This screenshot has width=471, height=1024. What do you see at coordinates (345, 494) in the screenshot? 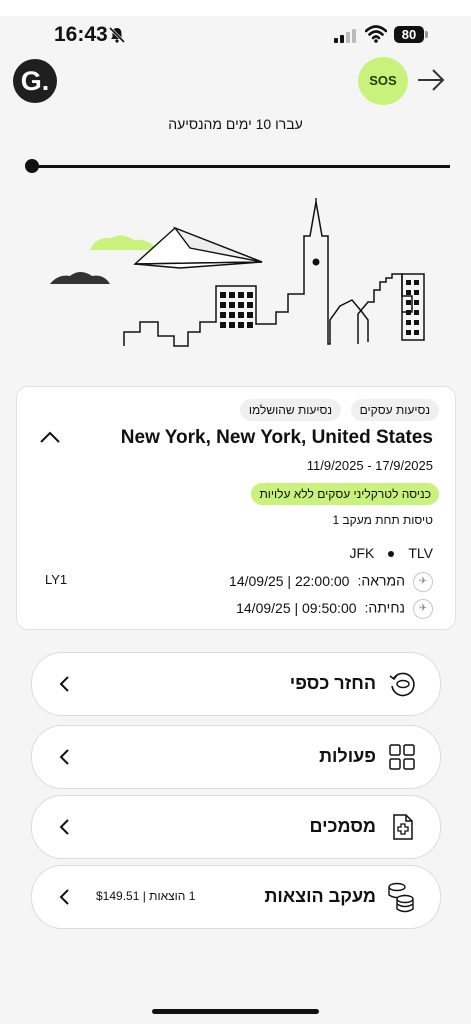
I see `lounge-badge: כניסה לטרקליני עסקים ללא עלויות` at bounding box center [345, 494].